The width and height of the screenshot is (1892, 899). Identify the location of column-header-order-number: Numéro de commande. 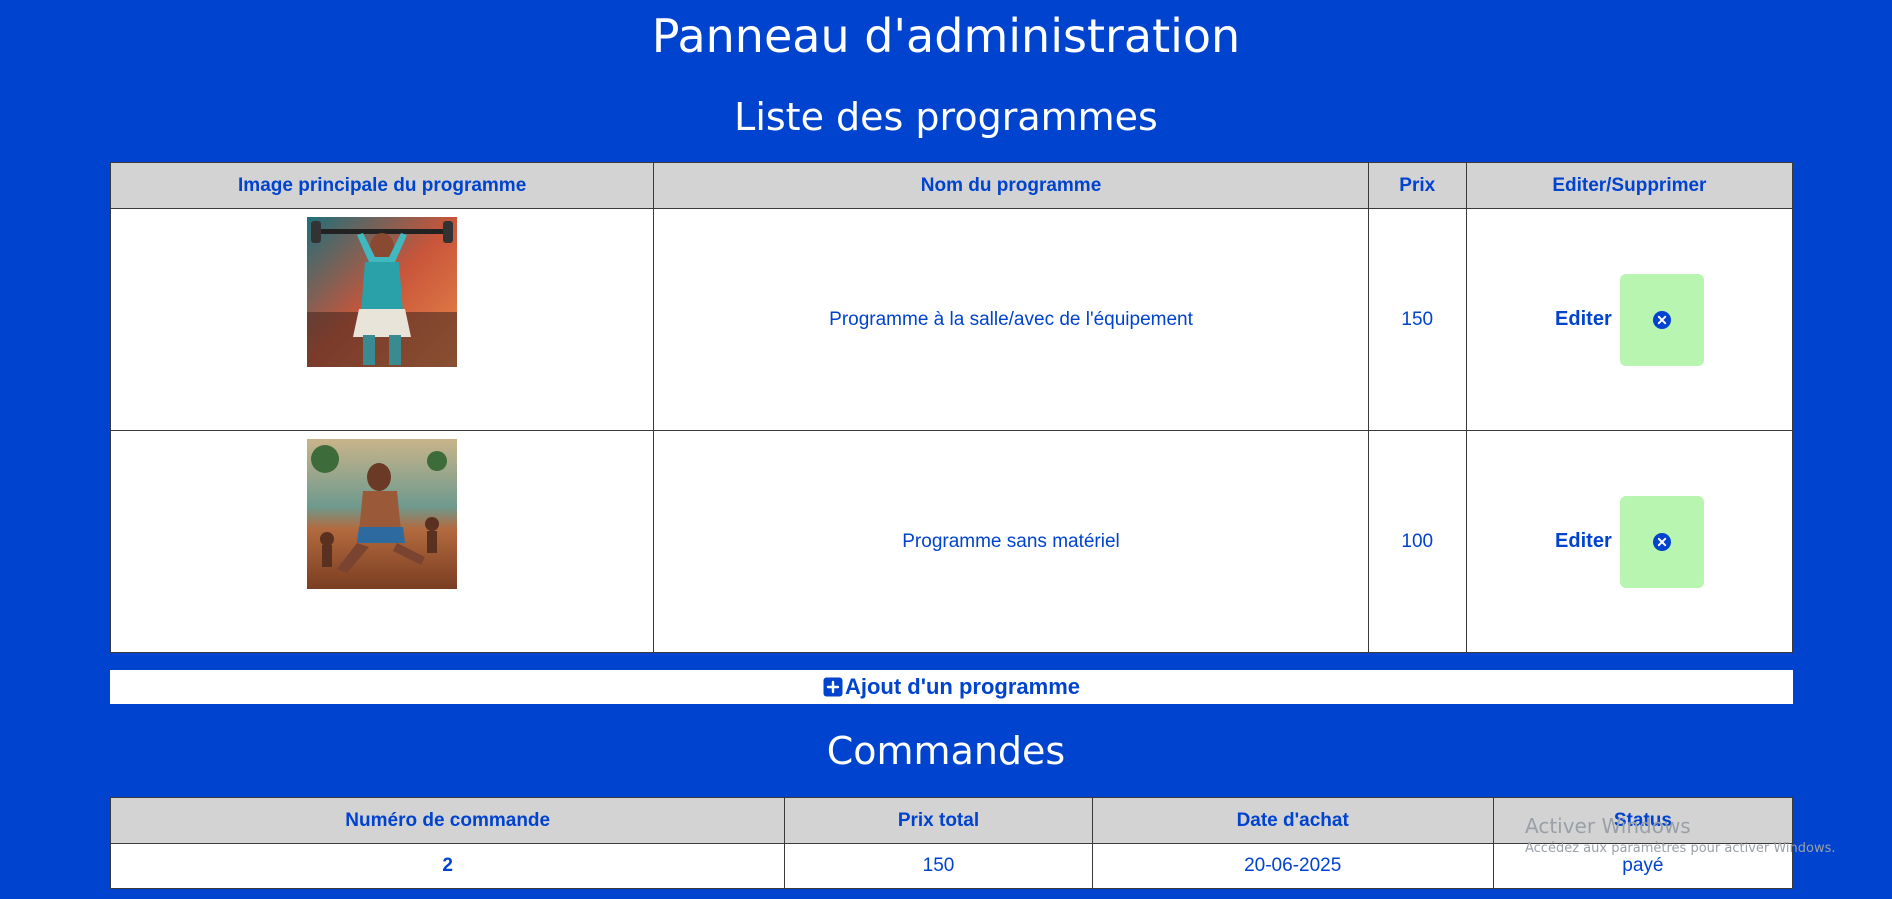
(447, 820).